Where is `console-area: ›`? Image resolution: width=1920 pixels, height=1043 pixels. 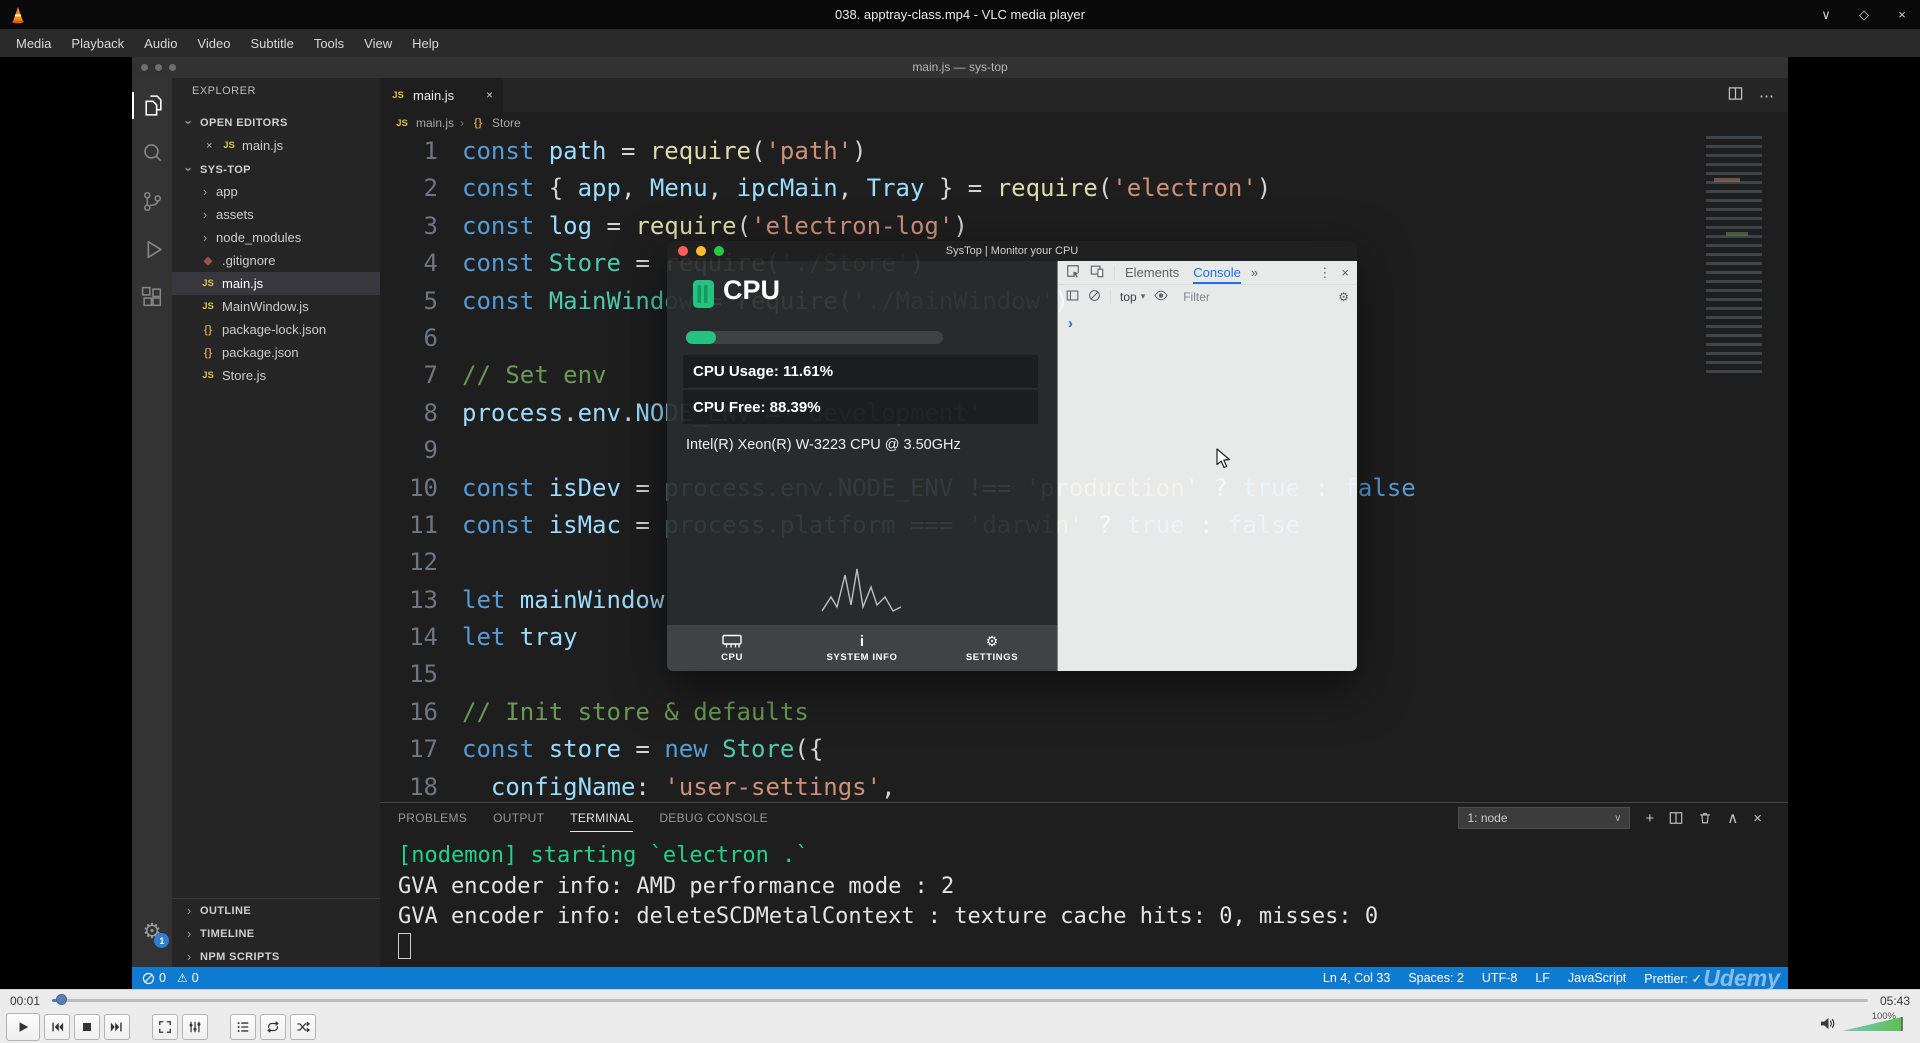
console-area: › is located at coordinates (1207, 490).